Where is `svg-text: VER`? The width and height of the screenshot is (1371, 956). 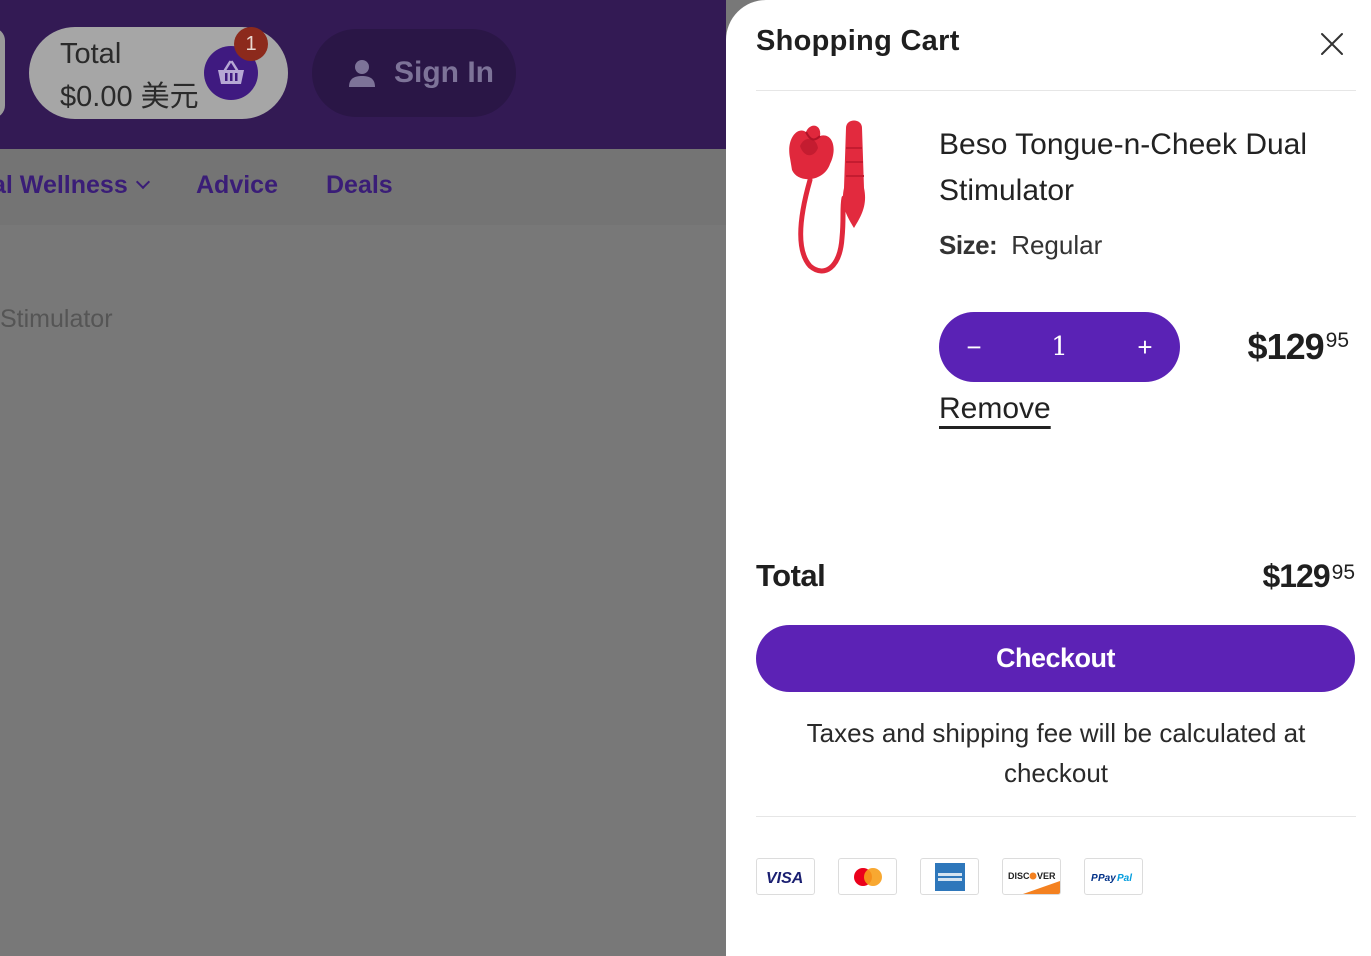 svg-text: VER is located at coordinates (1046, 876).